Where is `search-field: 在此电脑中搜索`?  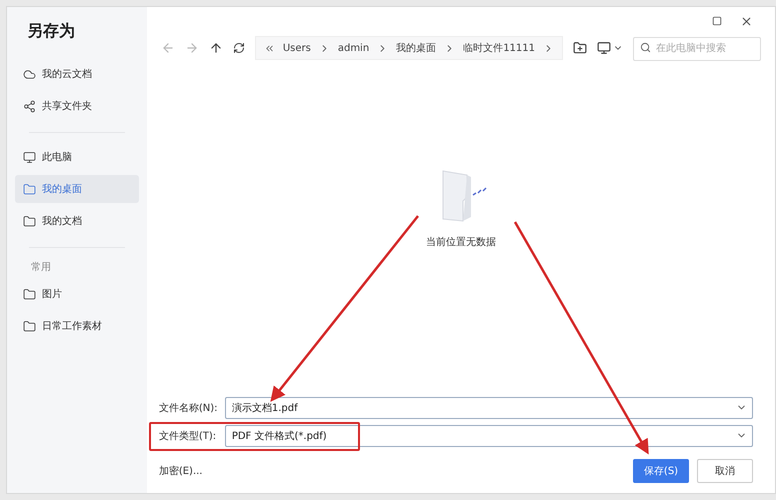 search-field: 在此电脑中搜索 is located at coordinates (697, 48).